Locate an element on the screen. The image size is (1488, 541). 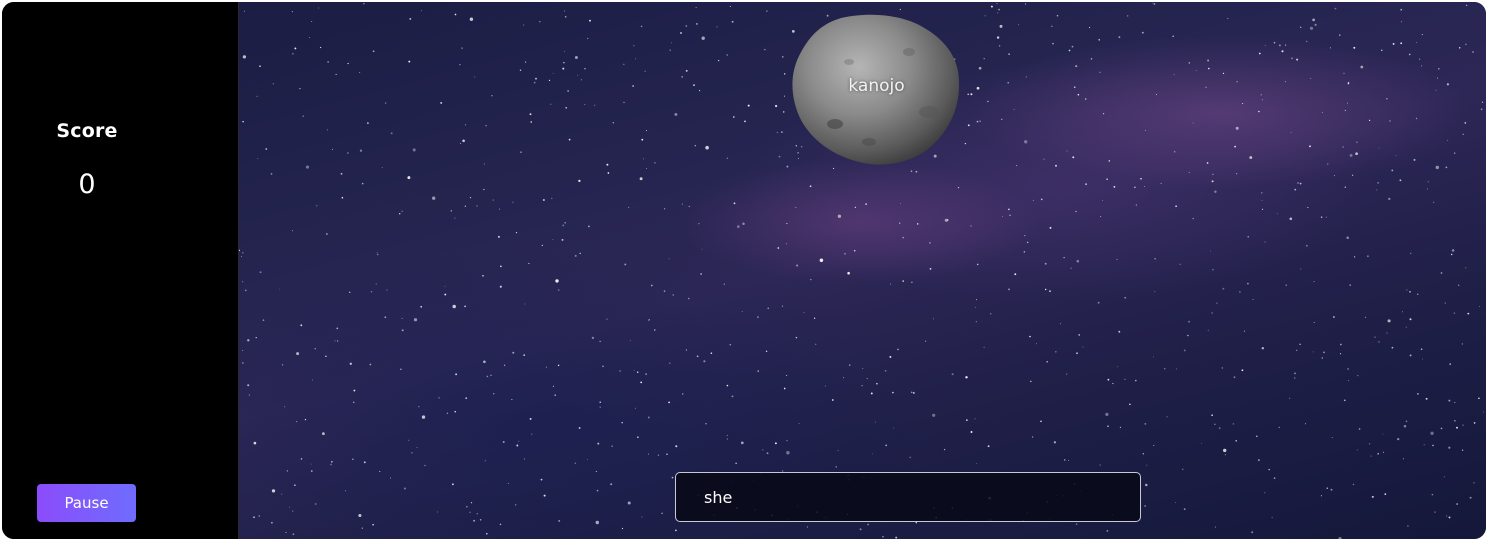
asteroid-word: kanojo is located at coordinates (876, 86).